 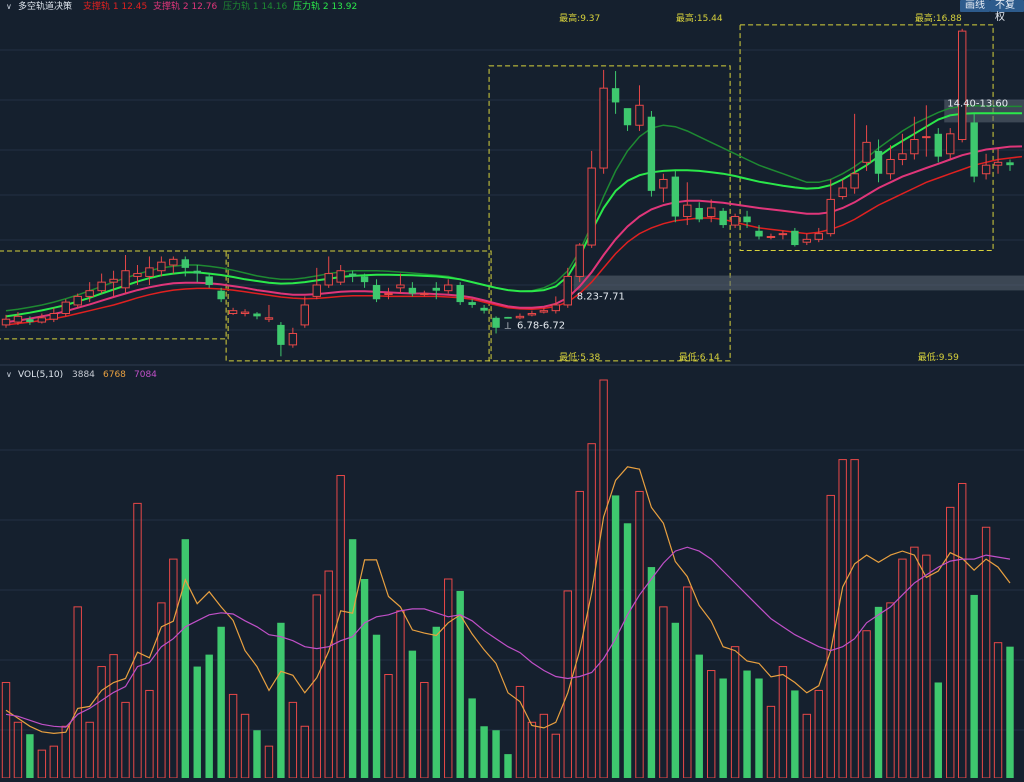 I want to click on box-low-label: 最低:6.14, so click(x=699, y=357).